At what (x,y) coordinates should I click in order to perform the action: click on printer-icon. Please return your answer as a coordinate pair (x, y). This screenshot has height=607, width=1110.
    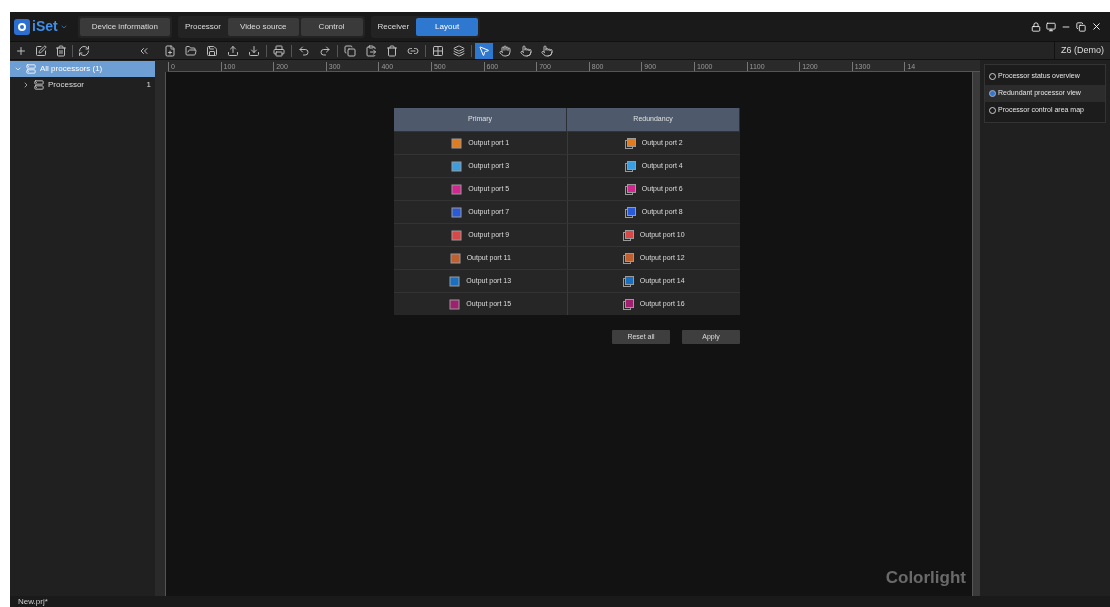
    Looking at the image, I should click on (279, 50).